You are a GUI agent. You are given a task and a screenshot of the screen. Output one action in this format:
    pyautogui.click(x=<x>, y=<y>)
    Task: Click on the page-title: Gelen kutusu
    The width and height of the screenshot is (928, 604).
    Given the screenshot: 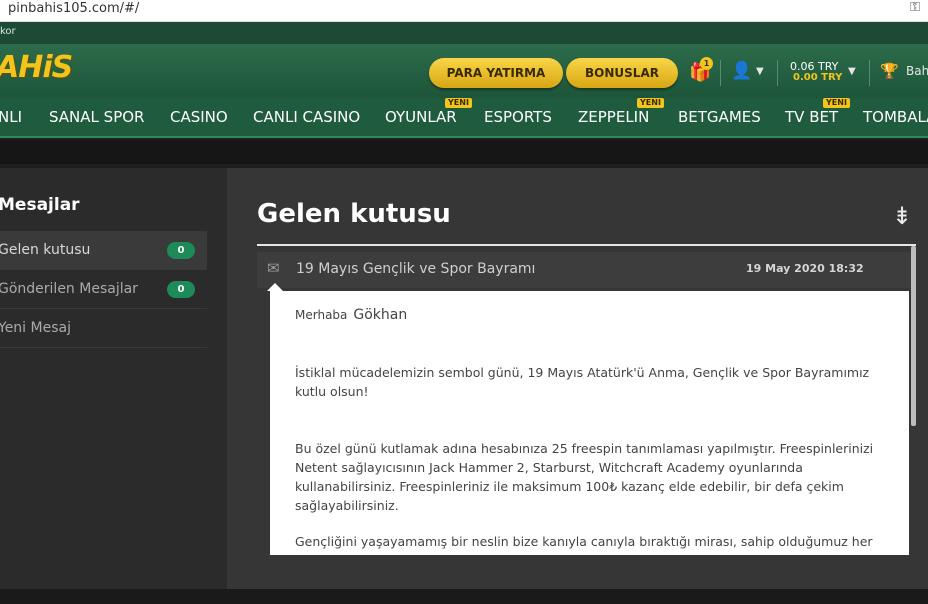 What is the action you would take?
    pyautogui.click(x=354, y=214)
    